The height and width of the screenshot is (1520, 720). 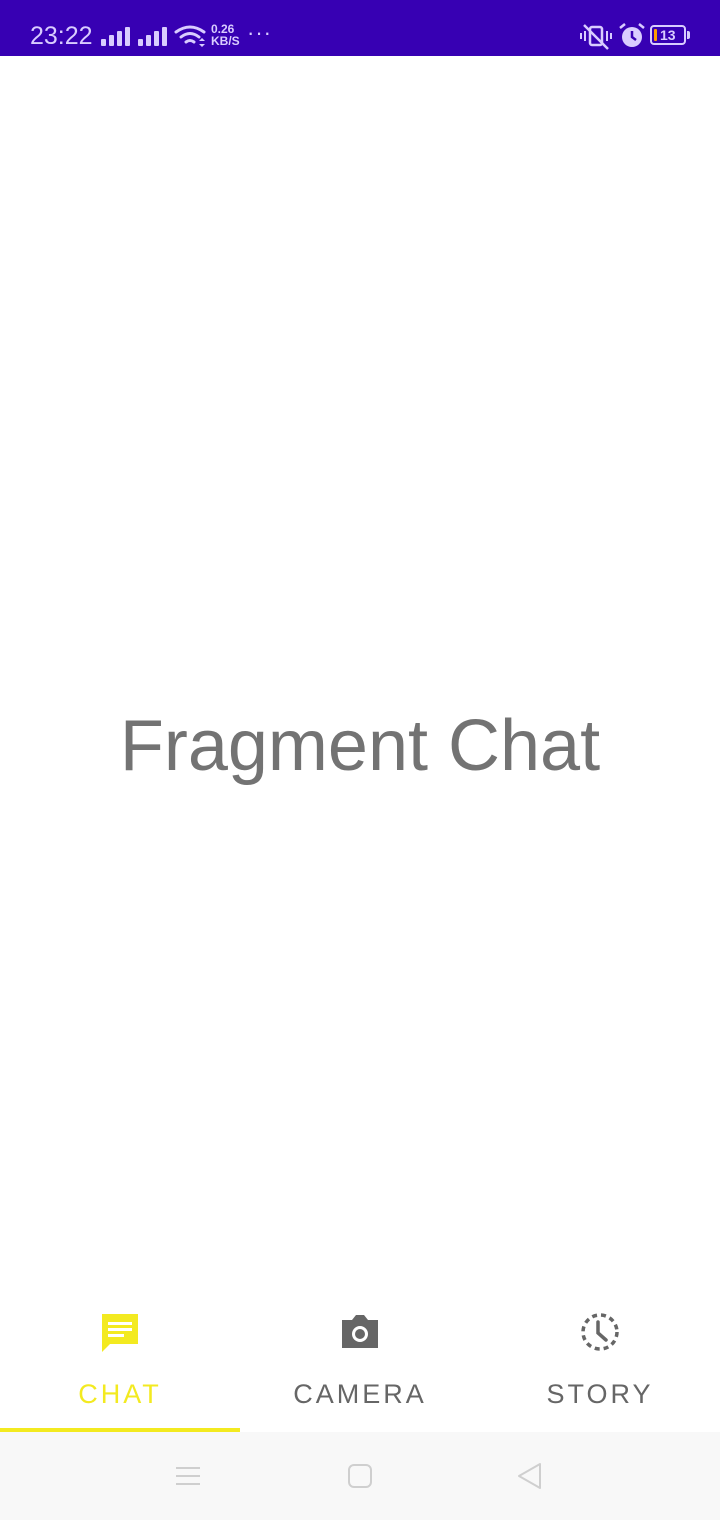 I want to click on tab-camera-label: CAMERA, so click(x=360, y=1394).